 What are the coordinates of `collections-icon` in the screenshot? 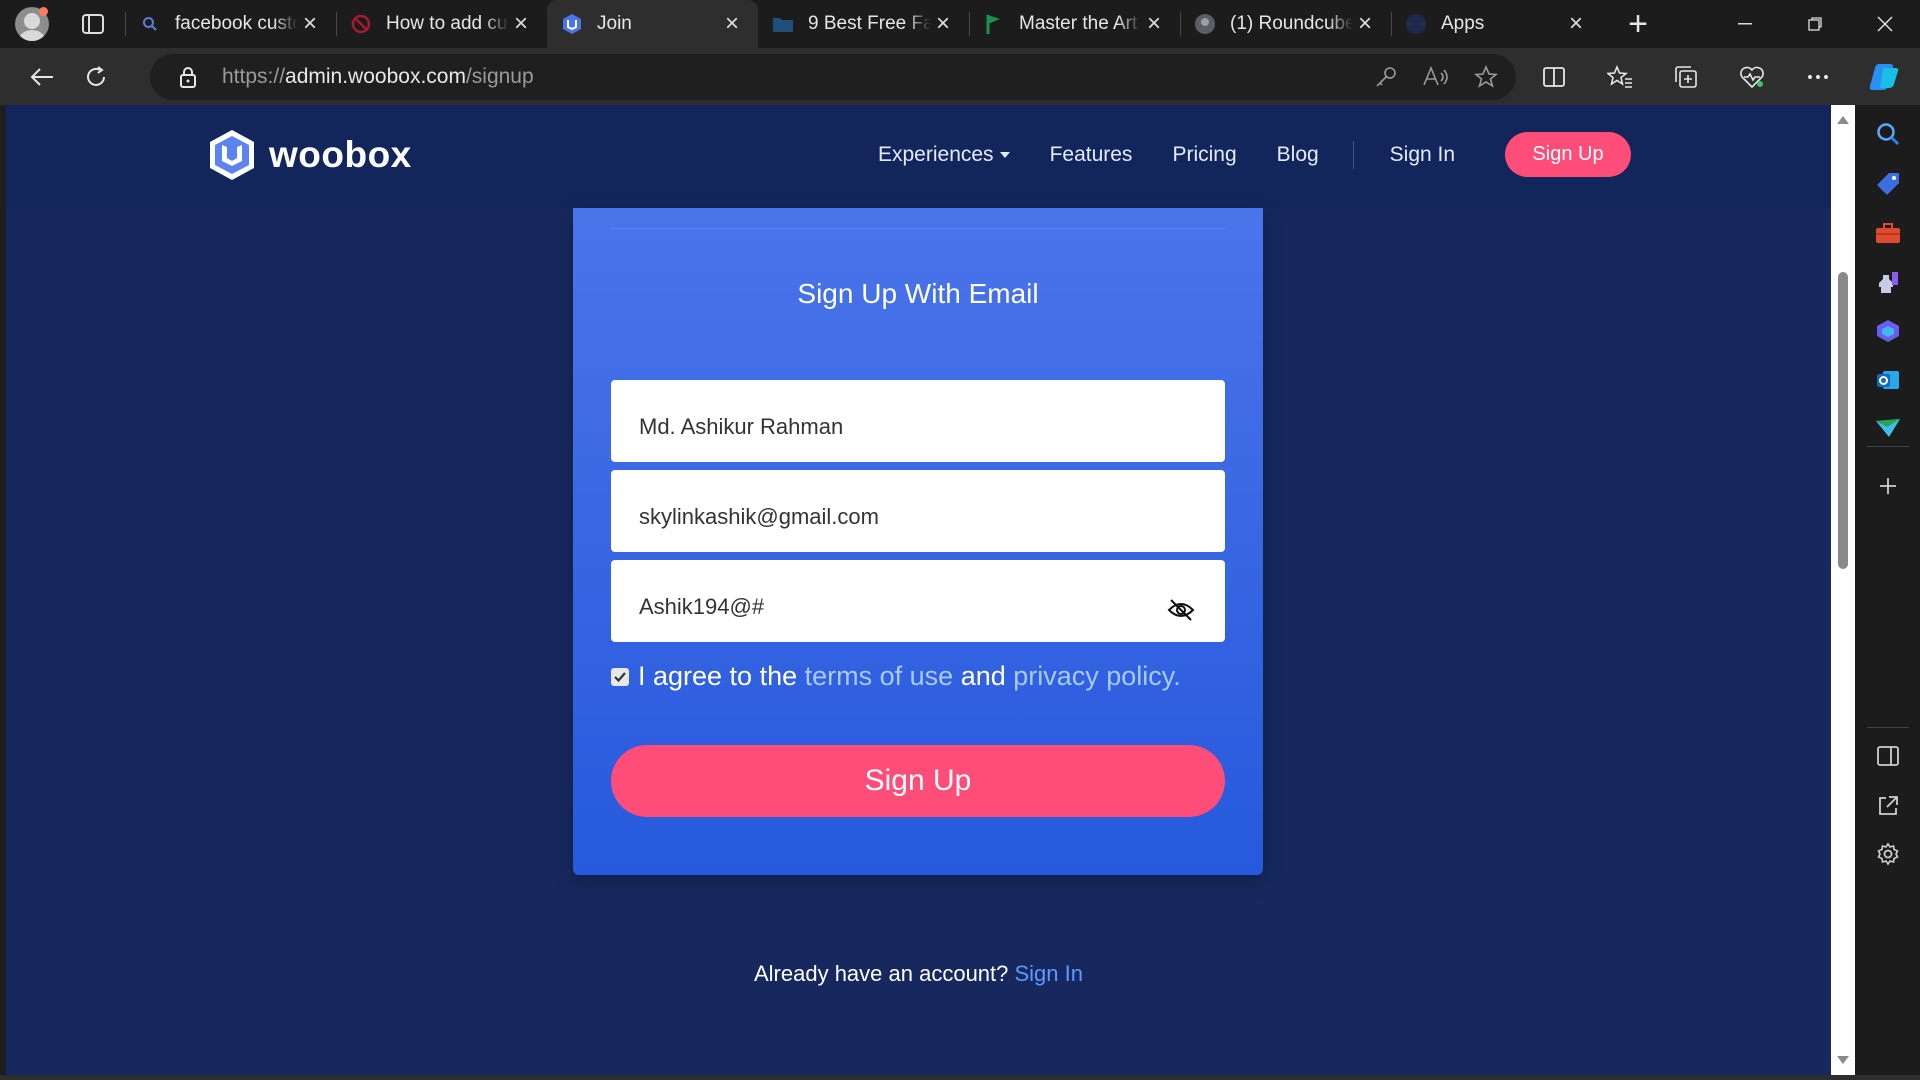 It's located at (1686, 76).